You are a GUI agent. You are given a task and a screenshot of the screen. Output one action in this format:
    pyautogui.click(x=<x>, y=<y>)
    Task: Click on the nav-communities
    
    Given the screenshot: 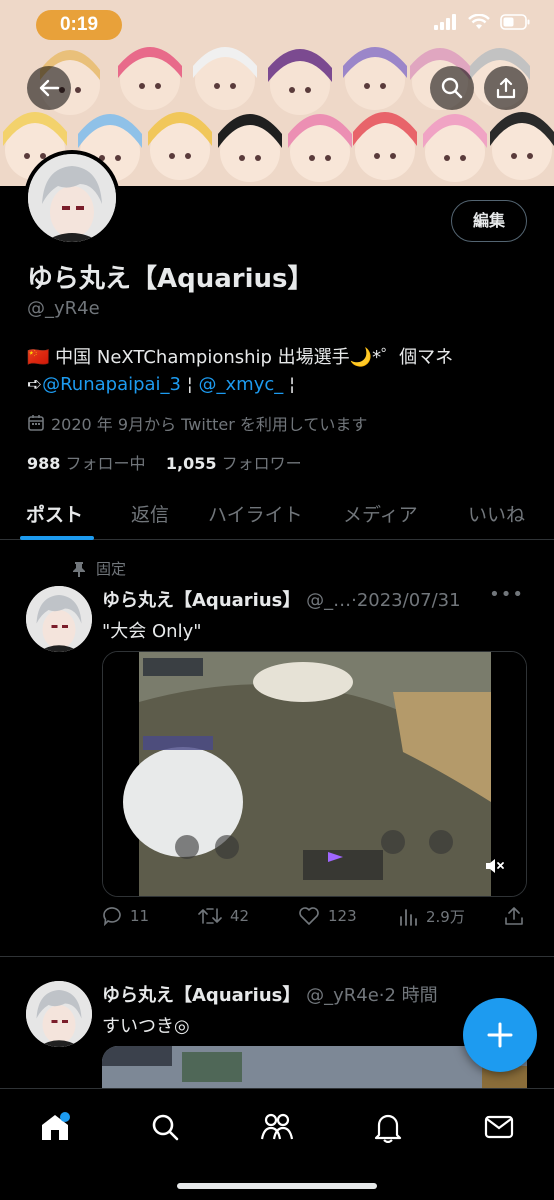 What is the action you would take?
    pyautogui.click(x=277, y=1127)
    